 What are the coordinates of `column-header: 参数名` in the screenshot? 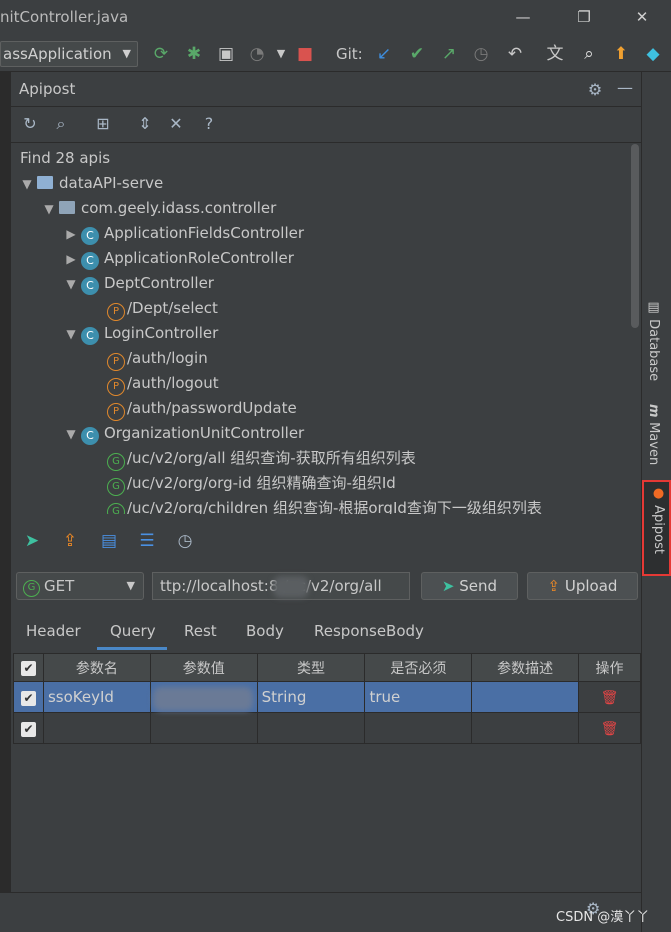 It's located at (96, 667).